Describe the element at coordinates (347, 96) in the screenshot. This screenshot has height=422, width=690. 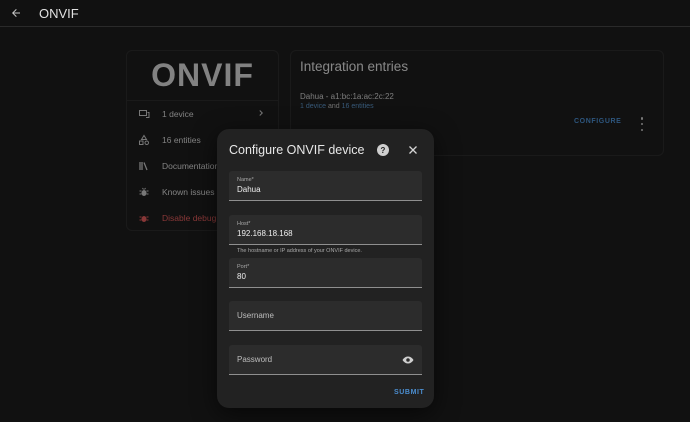
I see `entry-name: Dahua - a1:bc:1a:ac:2c:22` at that location.